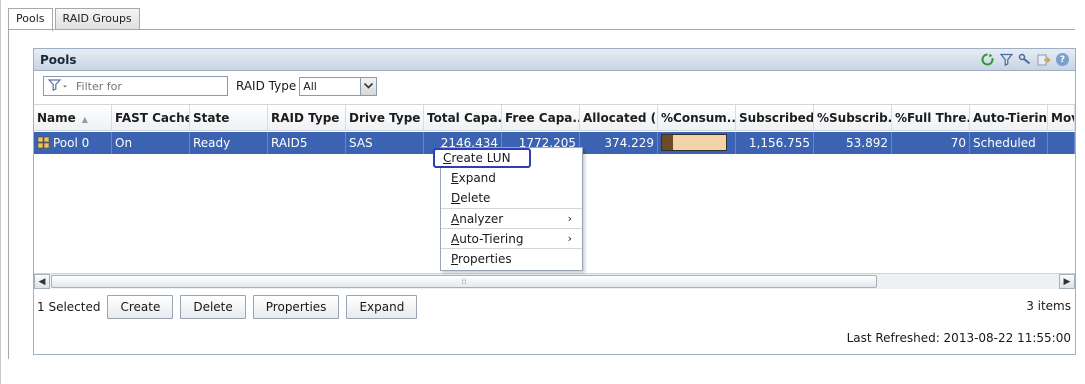 This screenshot has width=1085, height=384. Describe the element at coordinates (1061, 143) in the screenshot. I see `cell-mov` at that location.